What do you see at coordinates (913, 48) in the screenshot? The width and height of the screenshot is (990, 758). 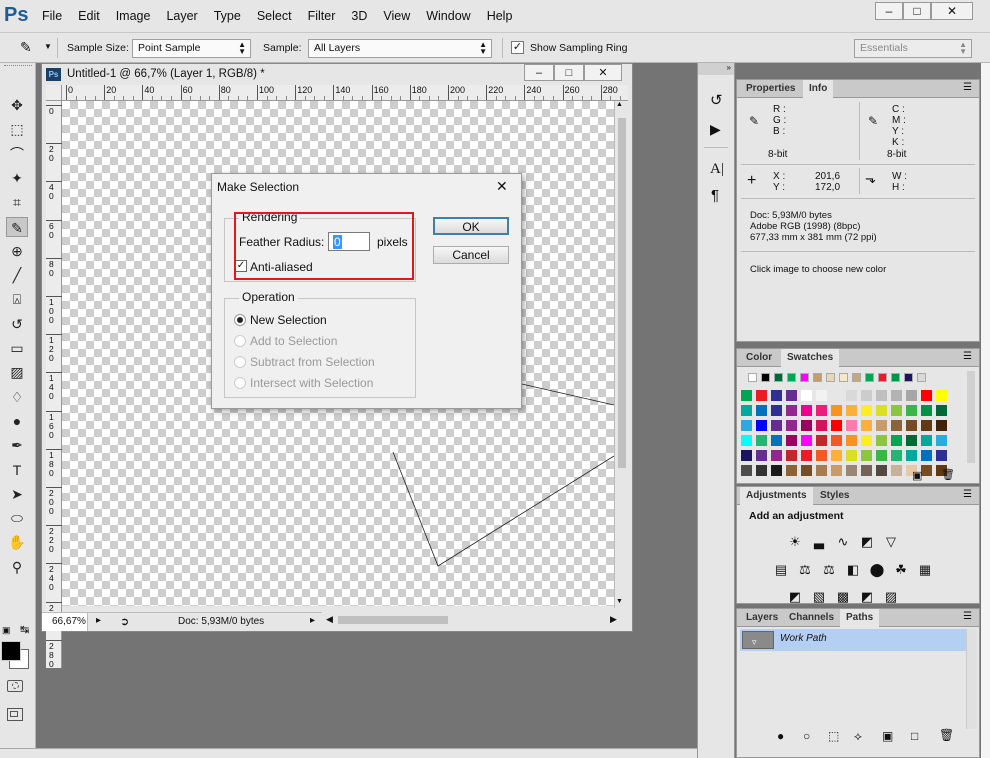 I see `workspace-select: Essentials ▲ ▼` at bounding box center [913, 48].